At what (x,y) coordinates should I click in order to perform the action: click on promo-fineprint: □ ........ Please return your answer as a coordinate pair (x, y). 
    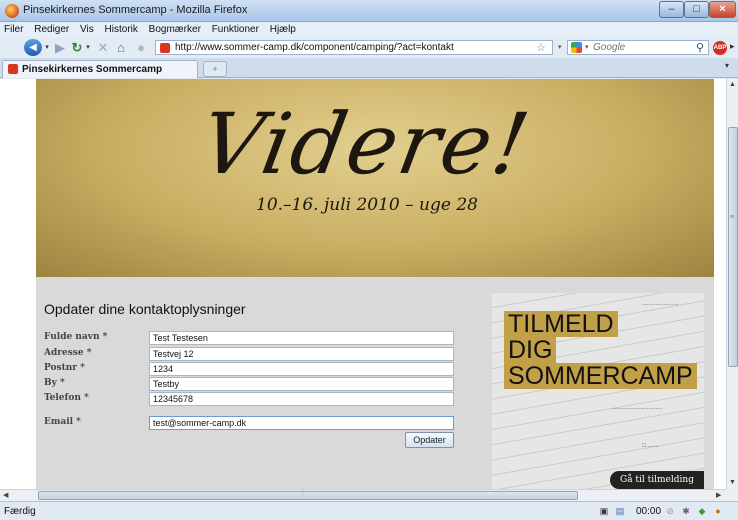
    Looking at the image, I should click on (650, 446).